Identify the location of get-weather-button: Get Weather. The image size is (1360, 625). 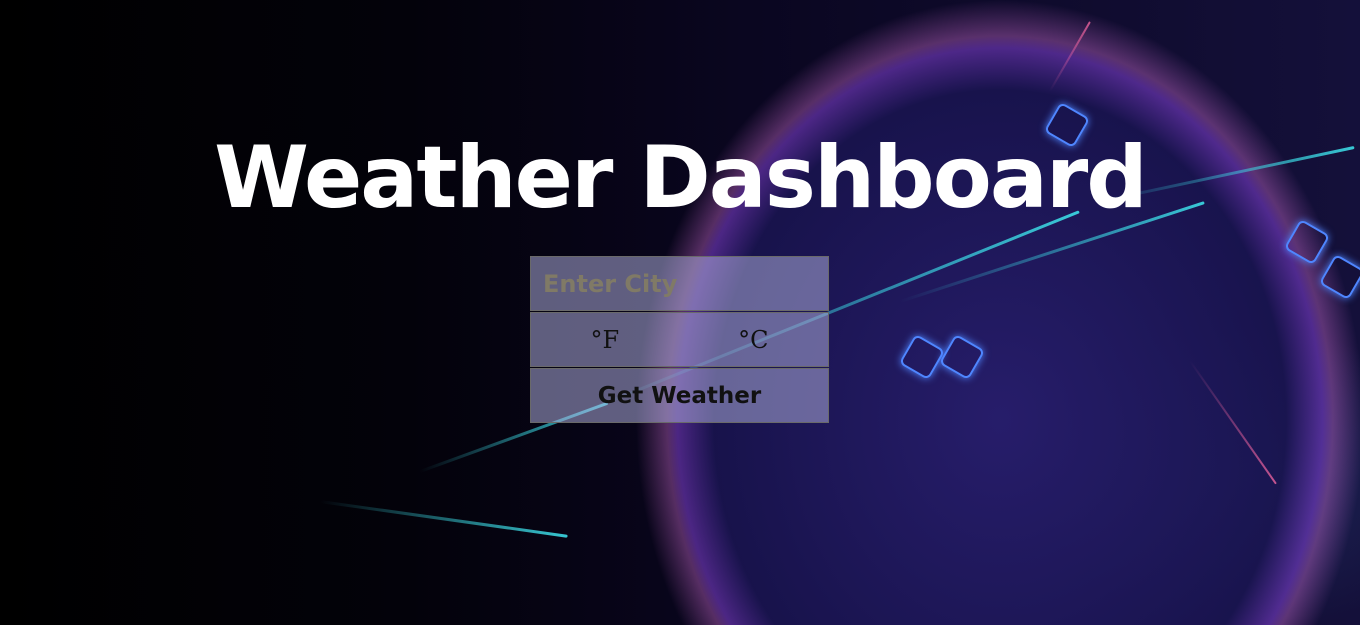
(679, 395).